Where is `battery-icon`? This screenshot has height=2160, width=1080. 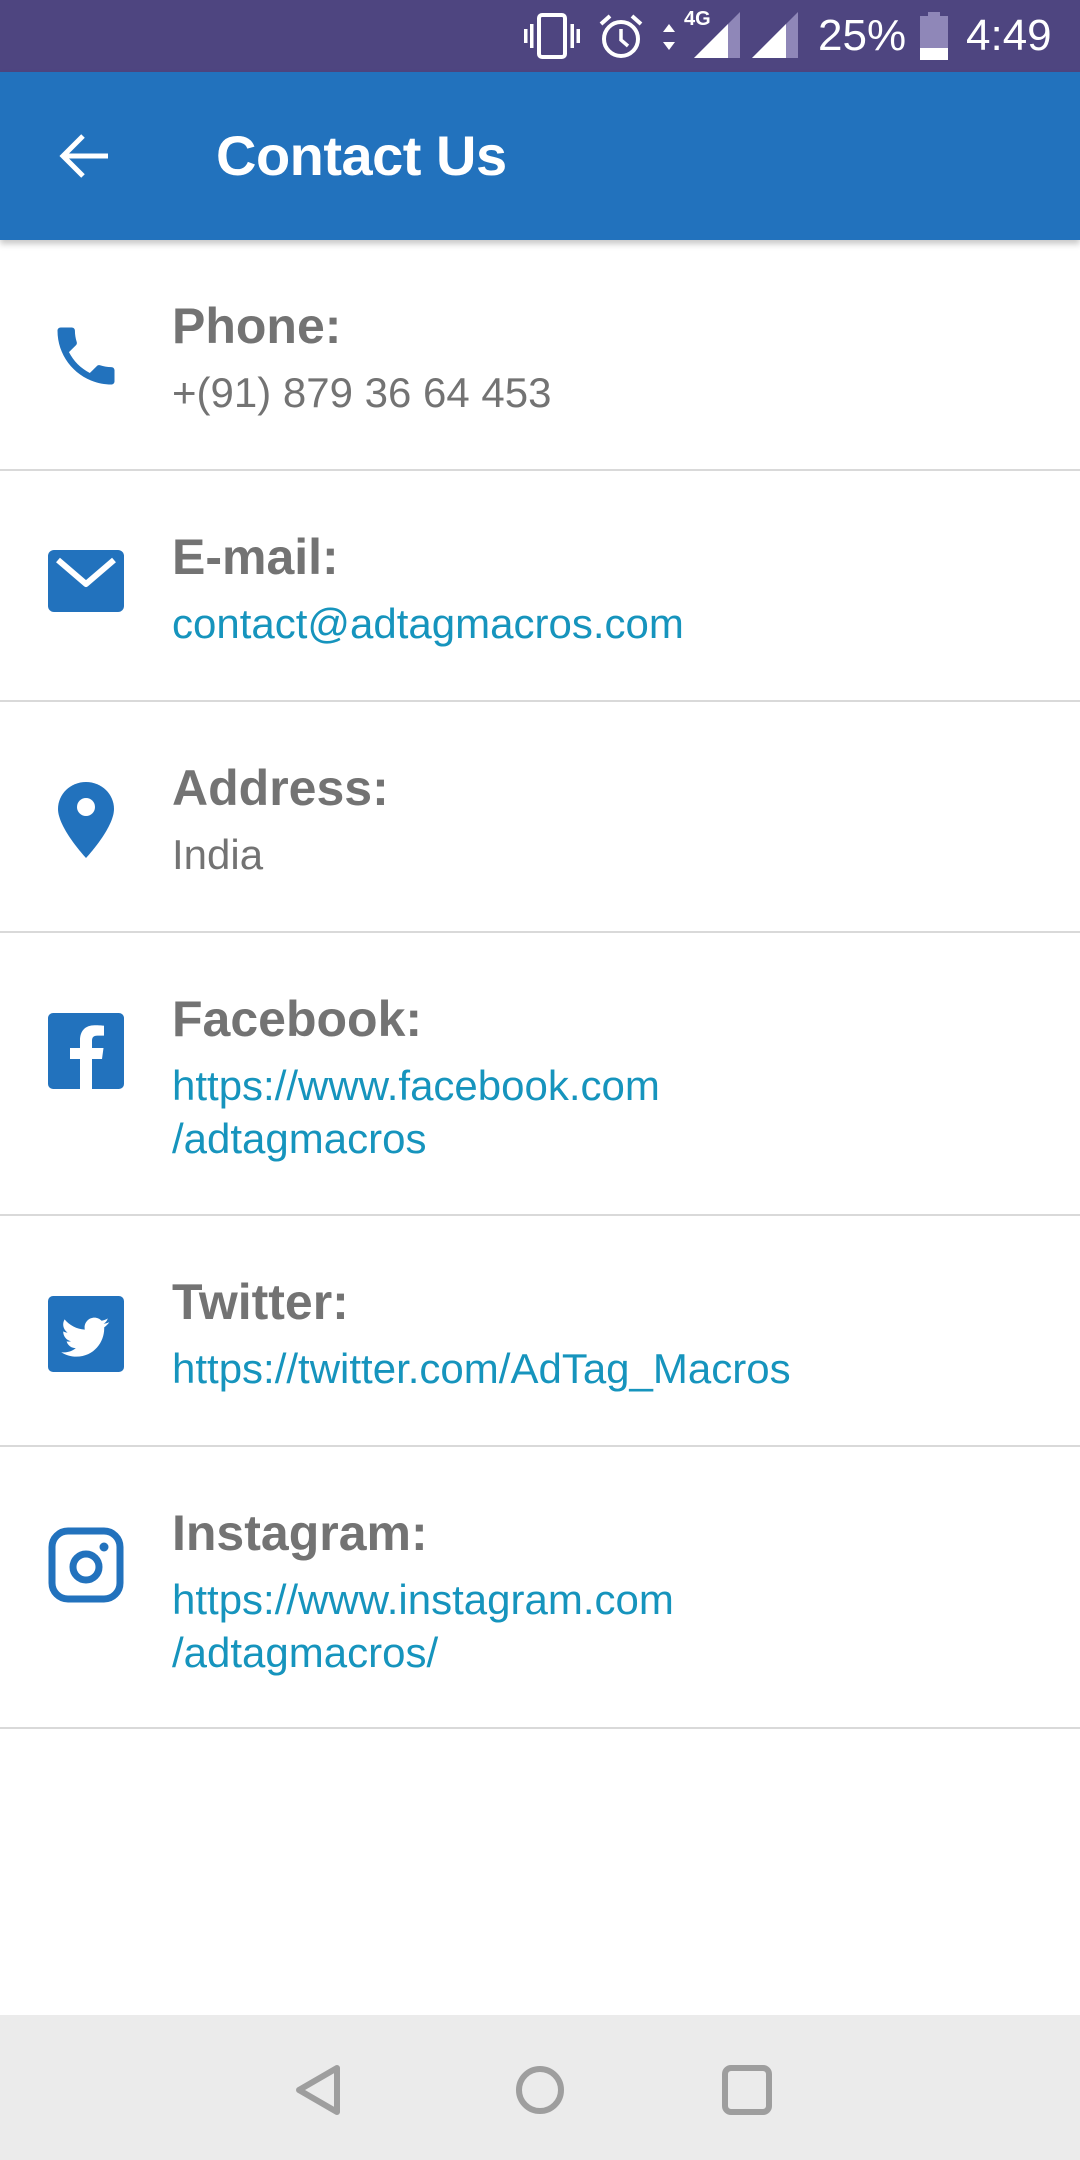 battery-icon is located at coordinates (934, 36).